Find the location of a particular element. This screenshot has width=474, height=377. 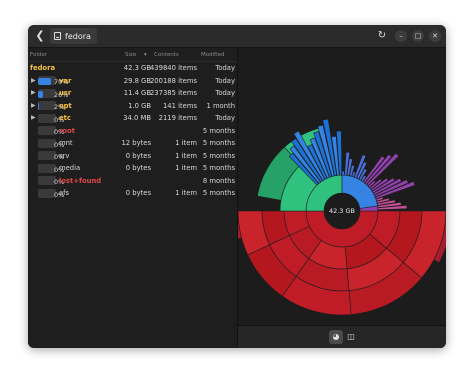

folder-contents: 200188 items is located at coordinates (173, 80).